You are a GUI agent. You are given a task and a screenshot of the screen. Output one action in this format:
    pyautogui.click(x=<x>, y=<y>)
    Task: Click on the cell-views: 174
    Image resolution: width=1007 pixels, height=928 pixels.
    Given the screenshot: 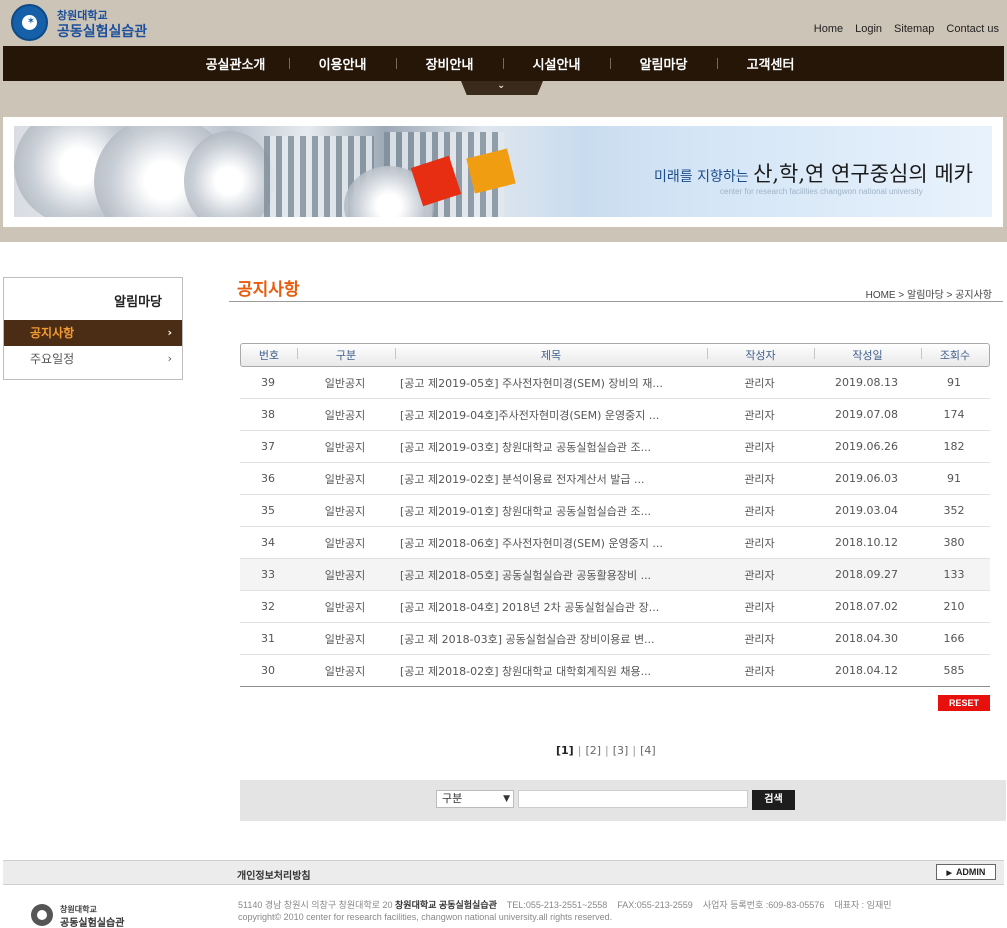 What is the action you would take?
    pyautogui.click(x=954, y=414)
    